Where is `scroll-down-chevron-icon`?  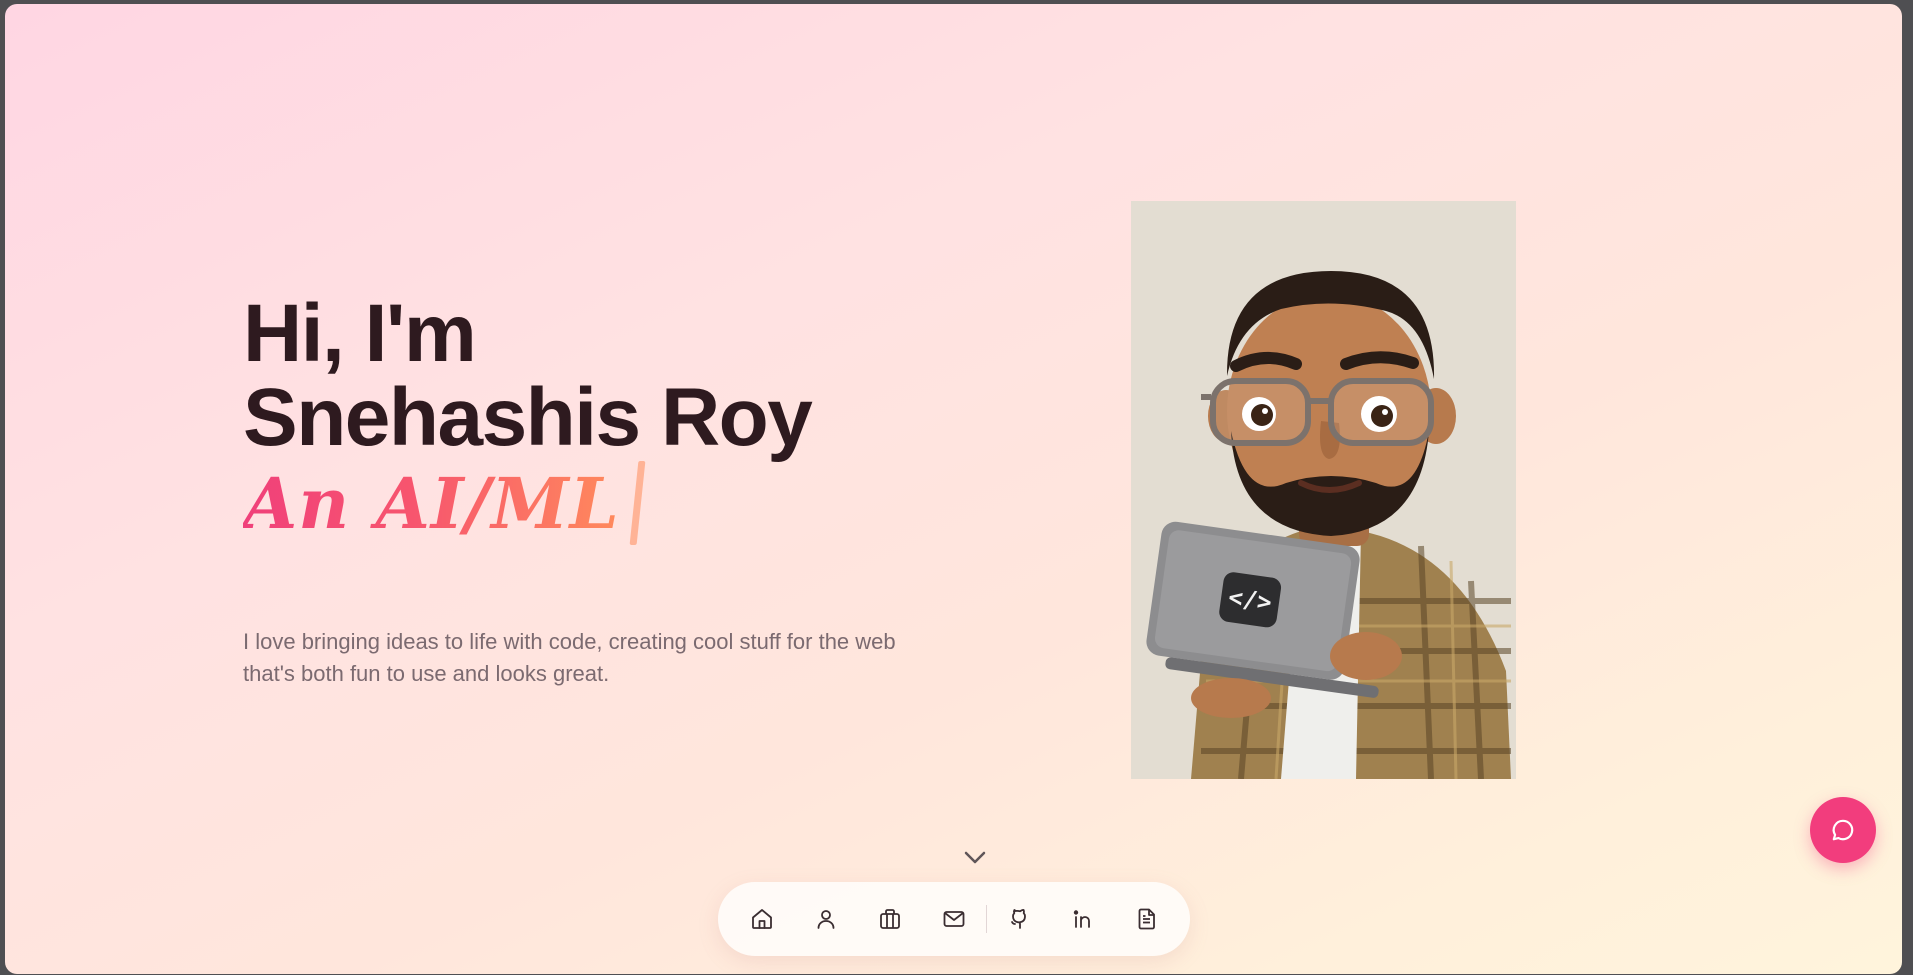
scroll-down-chevron-icon is located at coordinates (975, 857).